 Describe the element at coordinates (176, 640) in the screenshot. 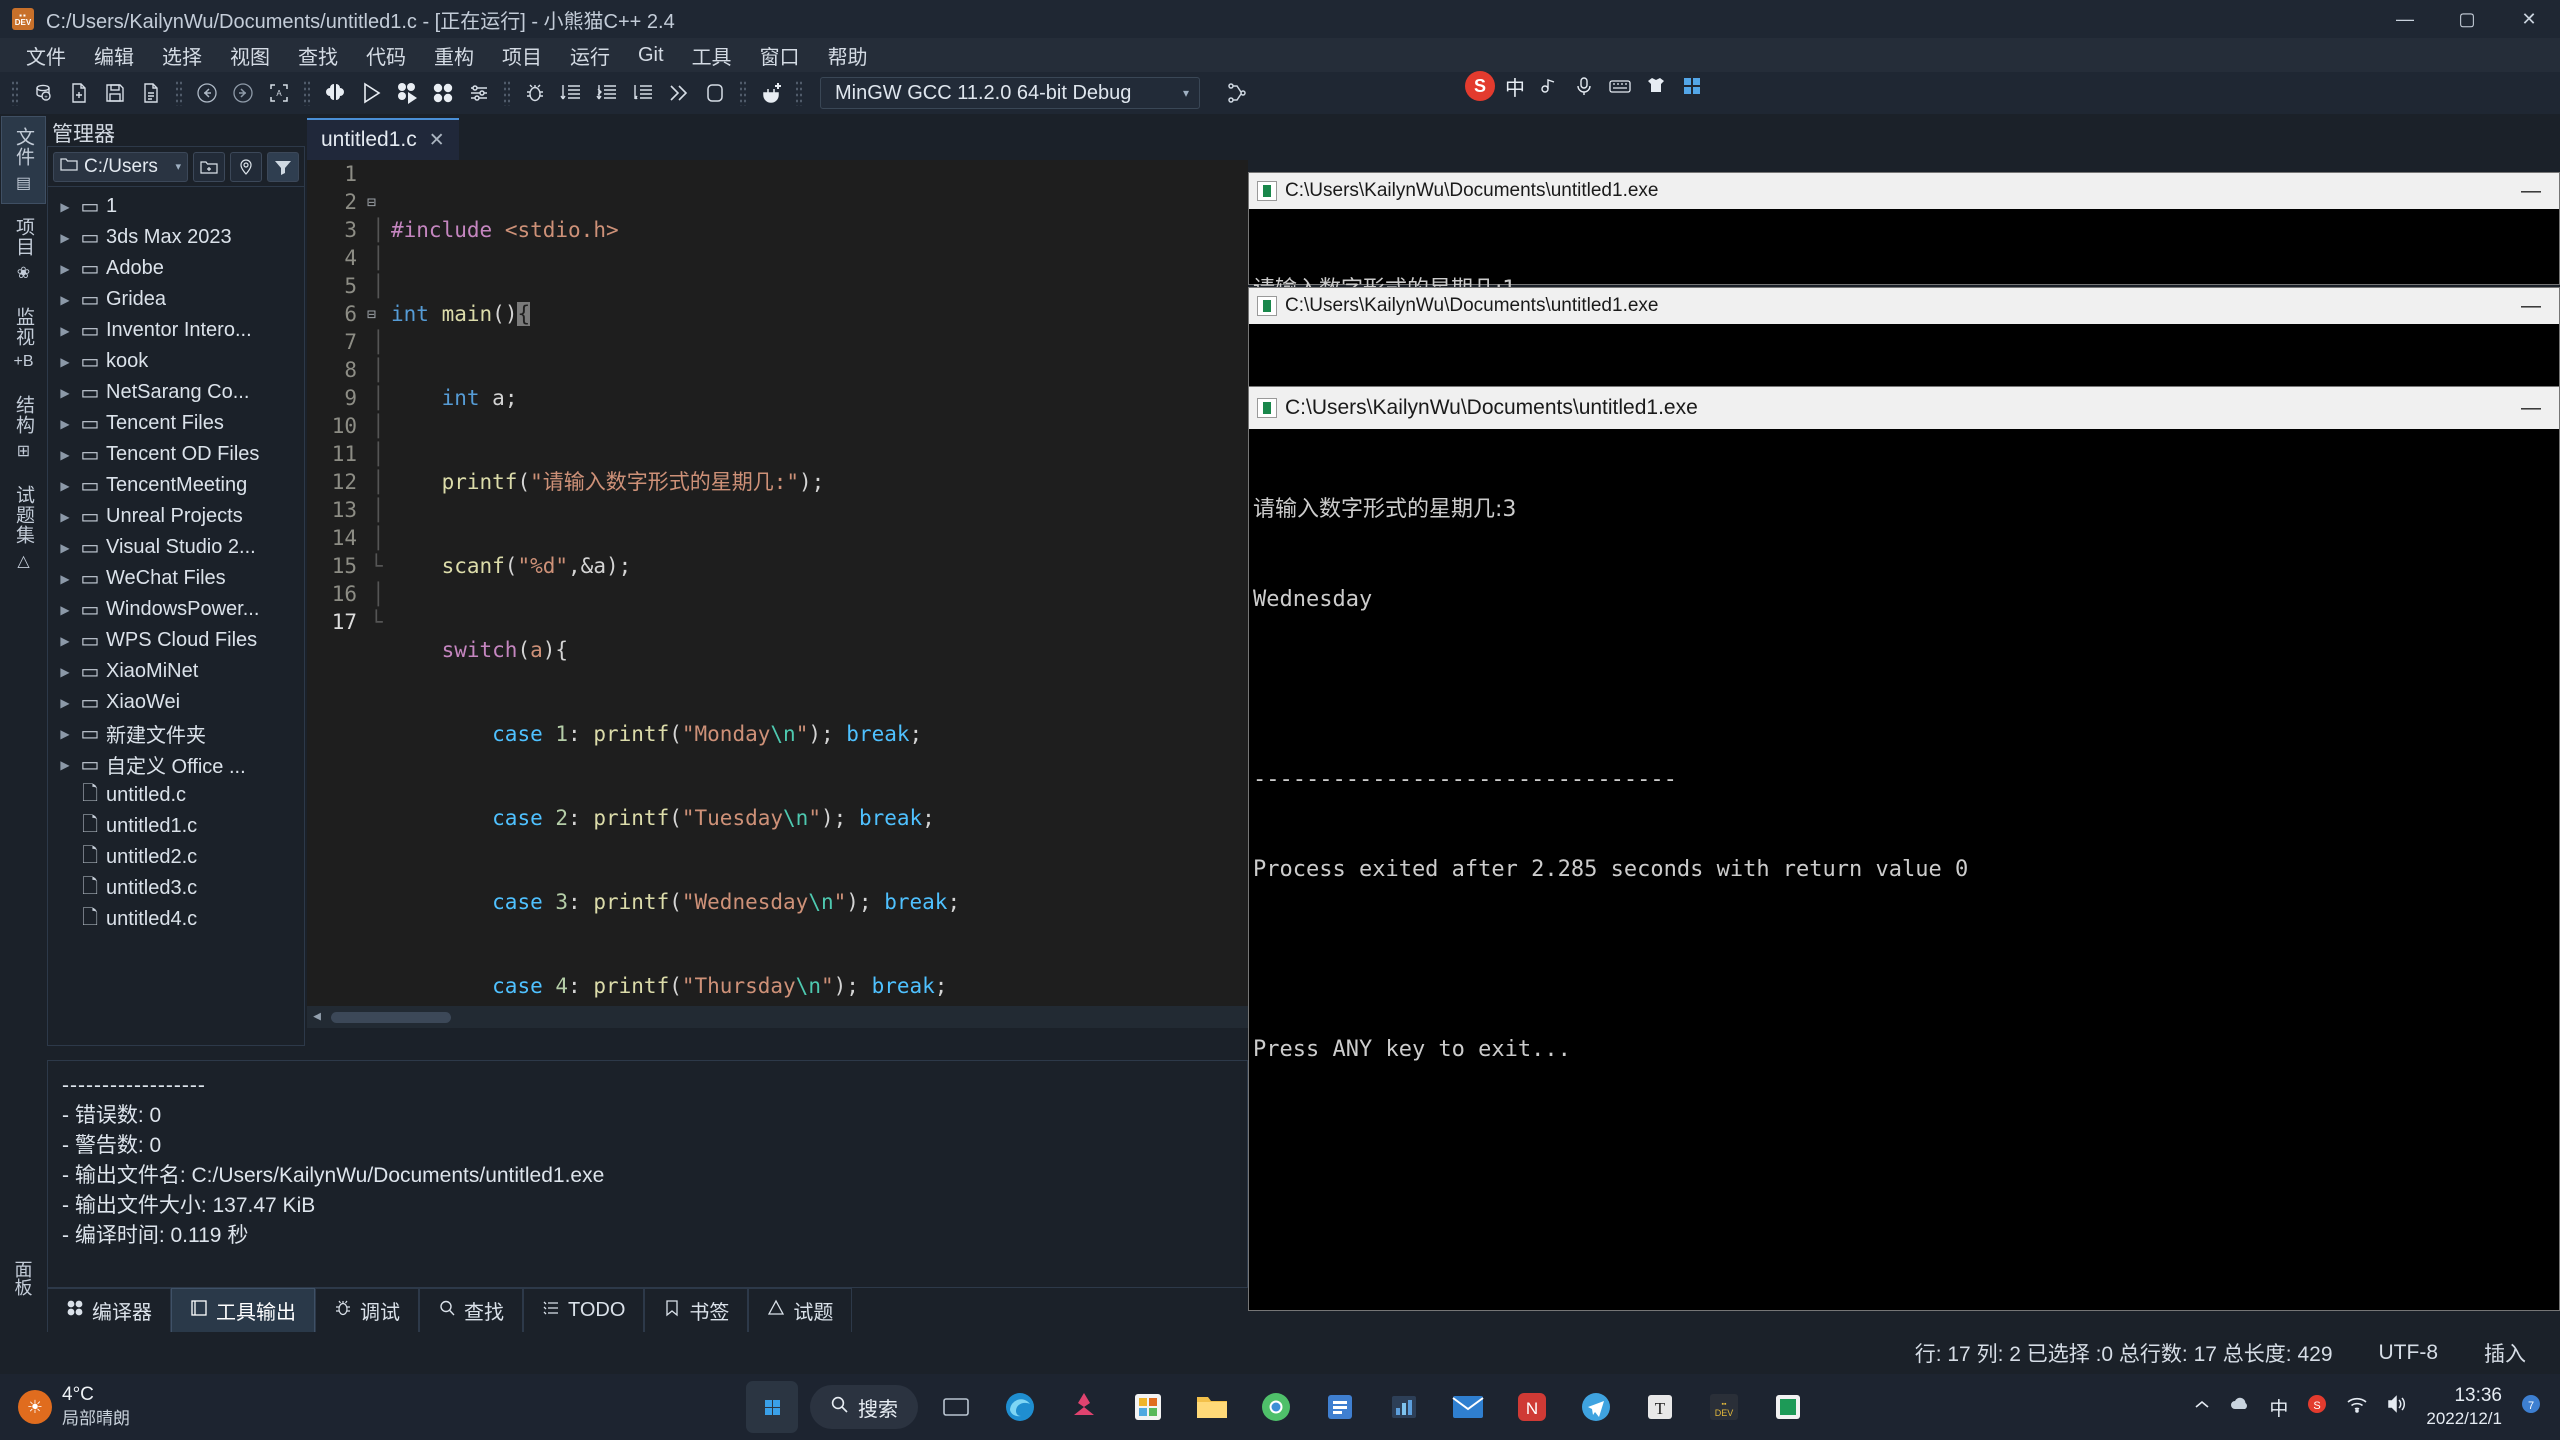

I see `tree-item: ▶ ▭ WPS Cloud Files` at that location.